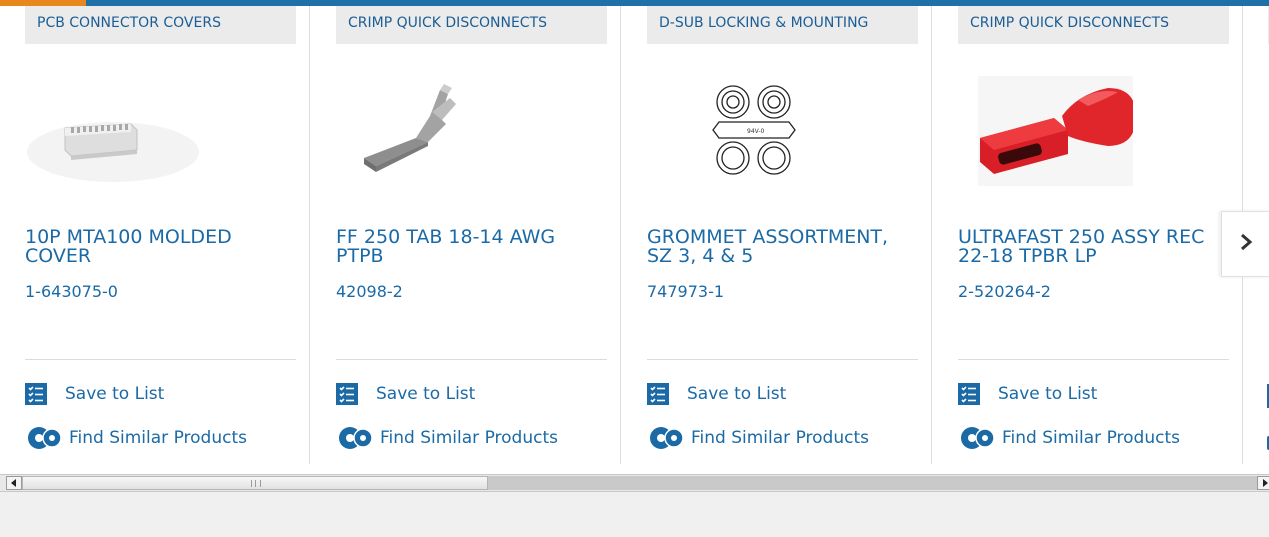  I want to click on scroll-right-arrow-icon, so click(1263, 483).